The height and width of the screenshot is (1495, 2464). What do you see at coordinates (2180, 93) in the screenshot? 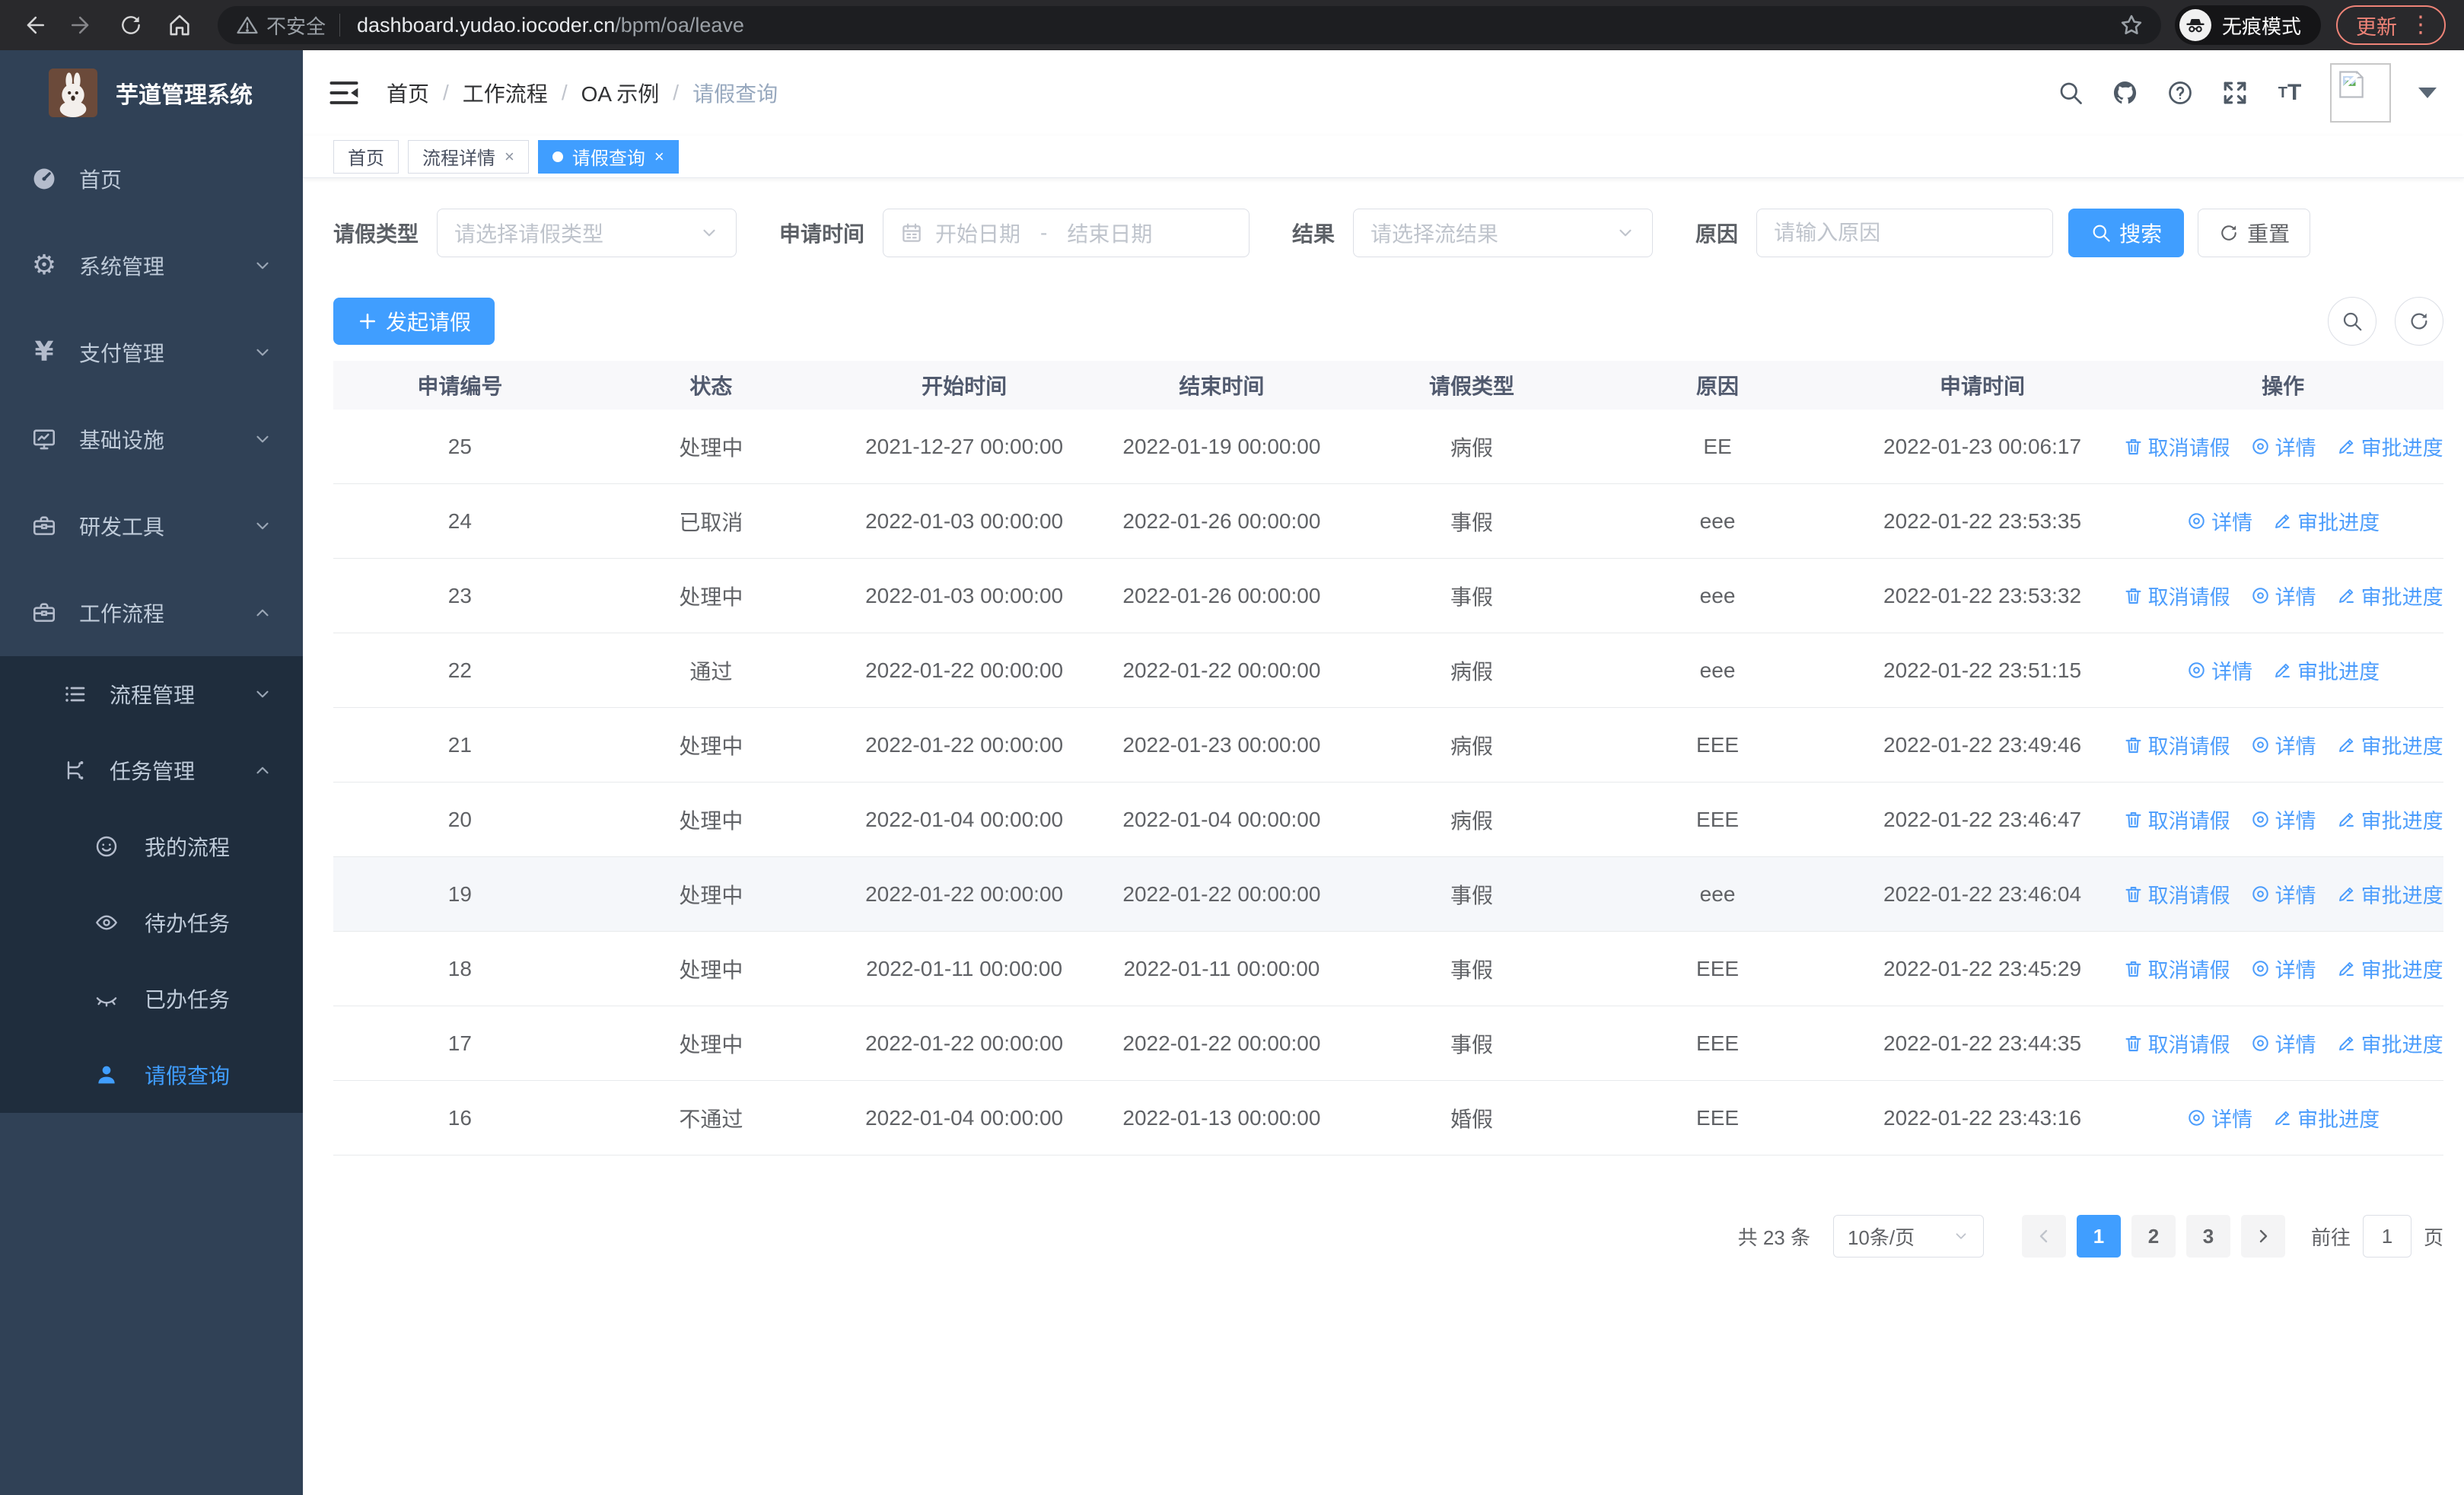
I see `help-icon` at bounding box center [2180, 93].